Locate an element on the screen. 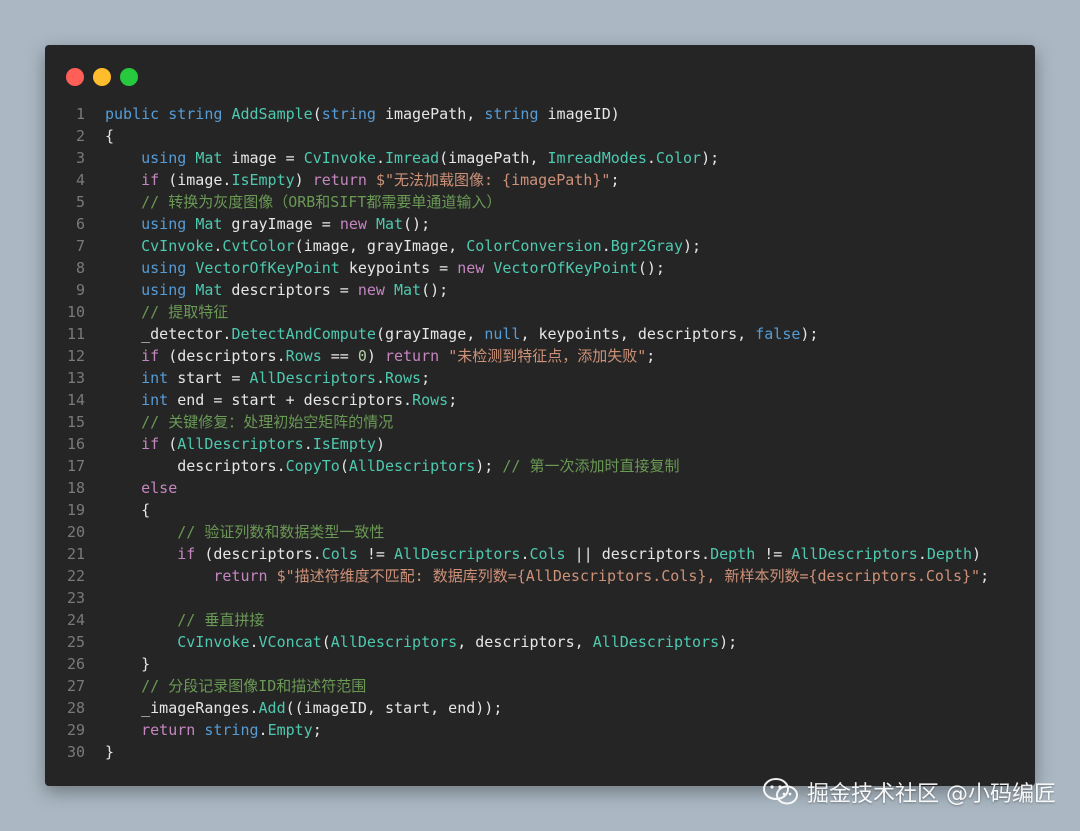 The width and height of the screenshot is (1080, 831). code-token: (grayImage, is located at coordinates (430, 334).